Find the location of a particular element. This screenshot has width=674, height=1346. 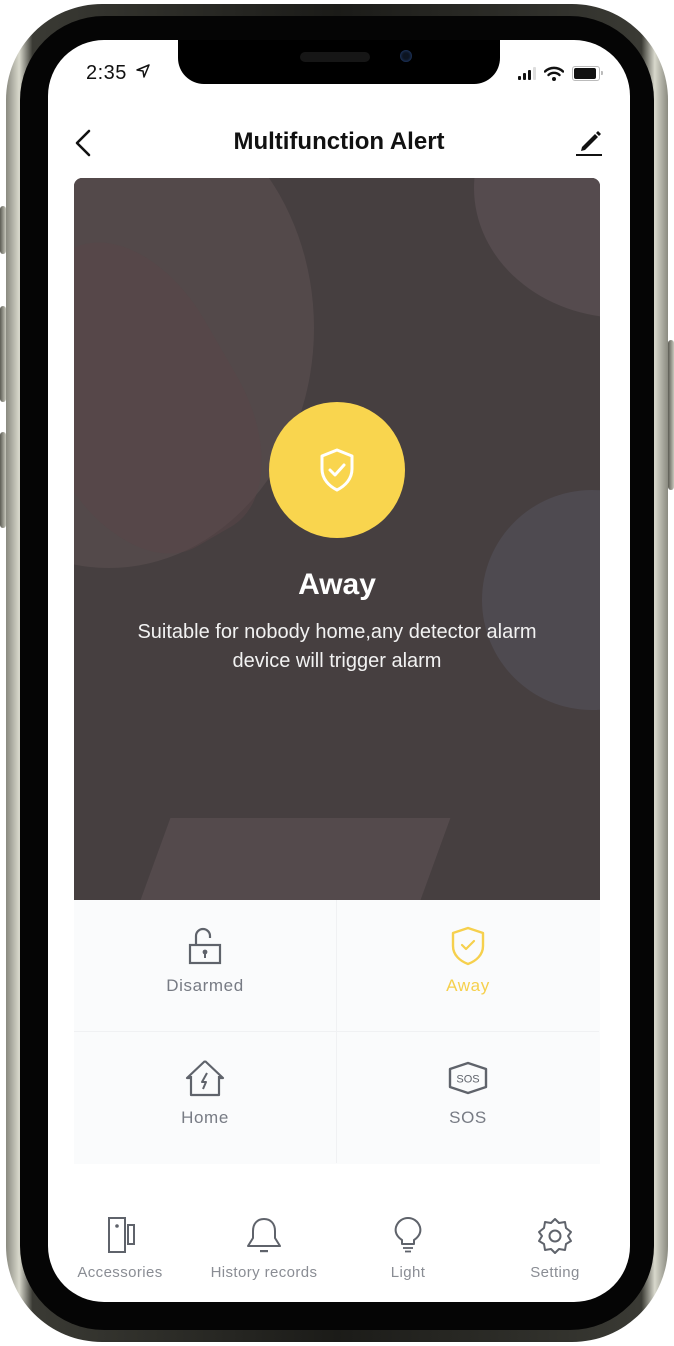

tab-light: Light is located at coordinates (408, 1250).